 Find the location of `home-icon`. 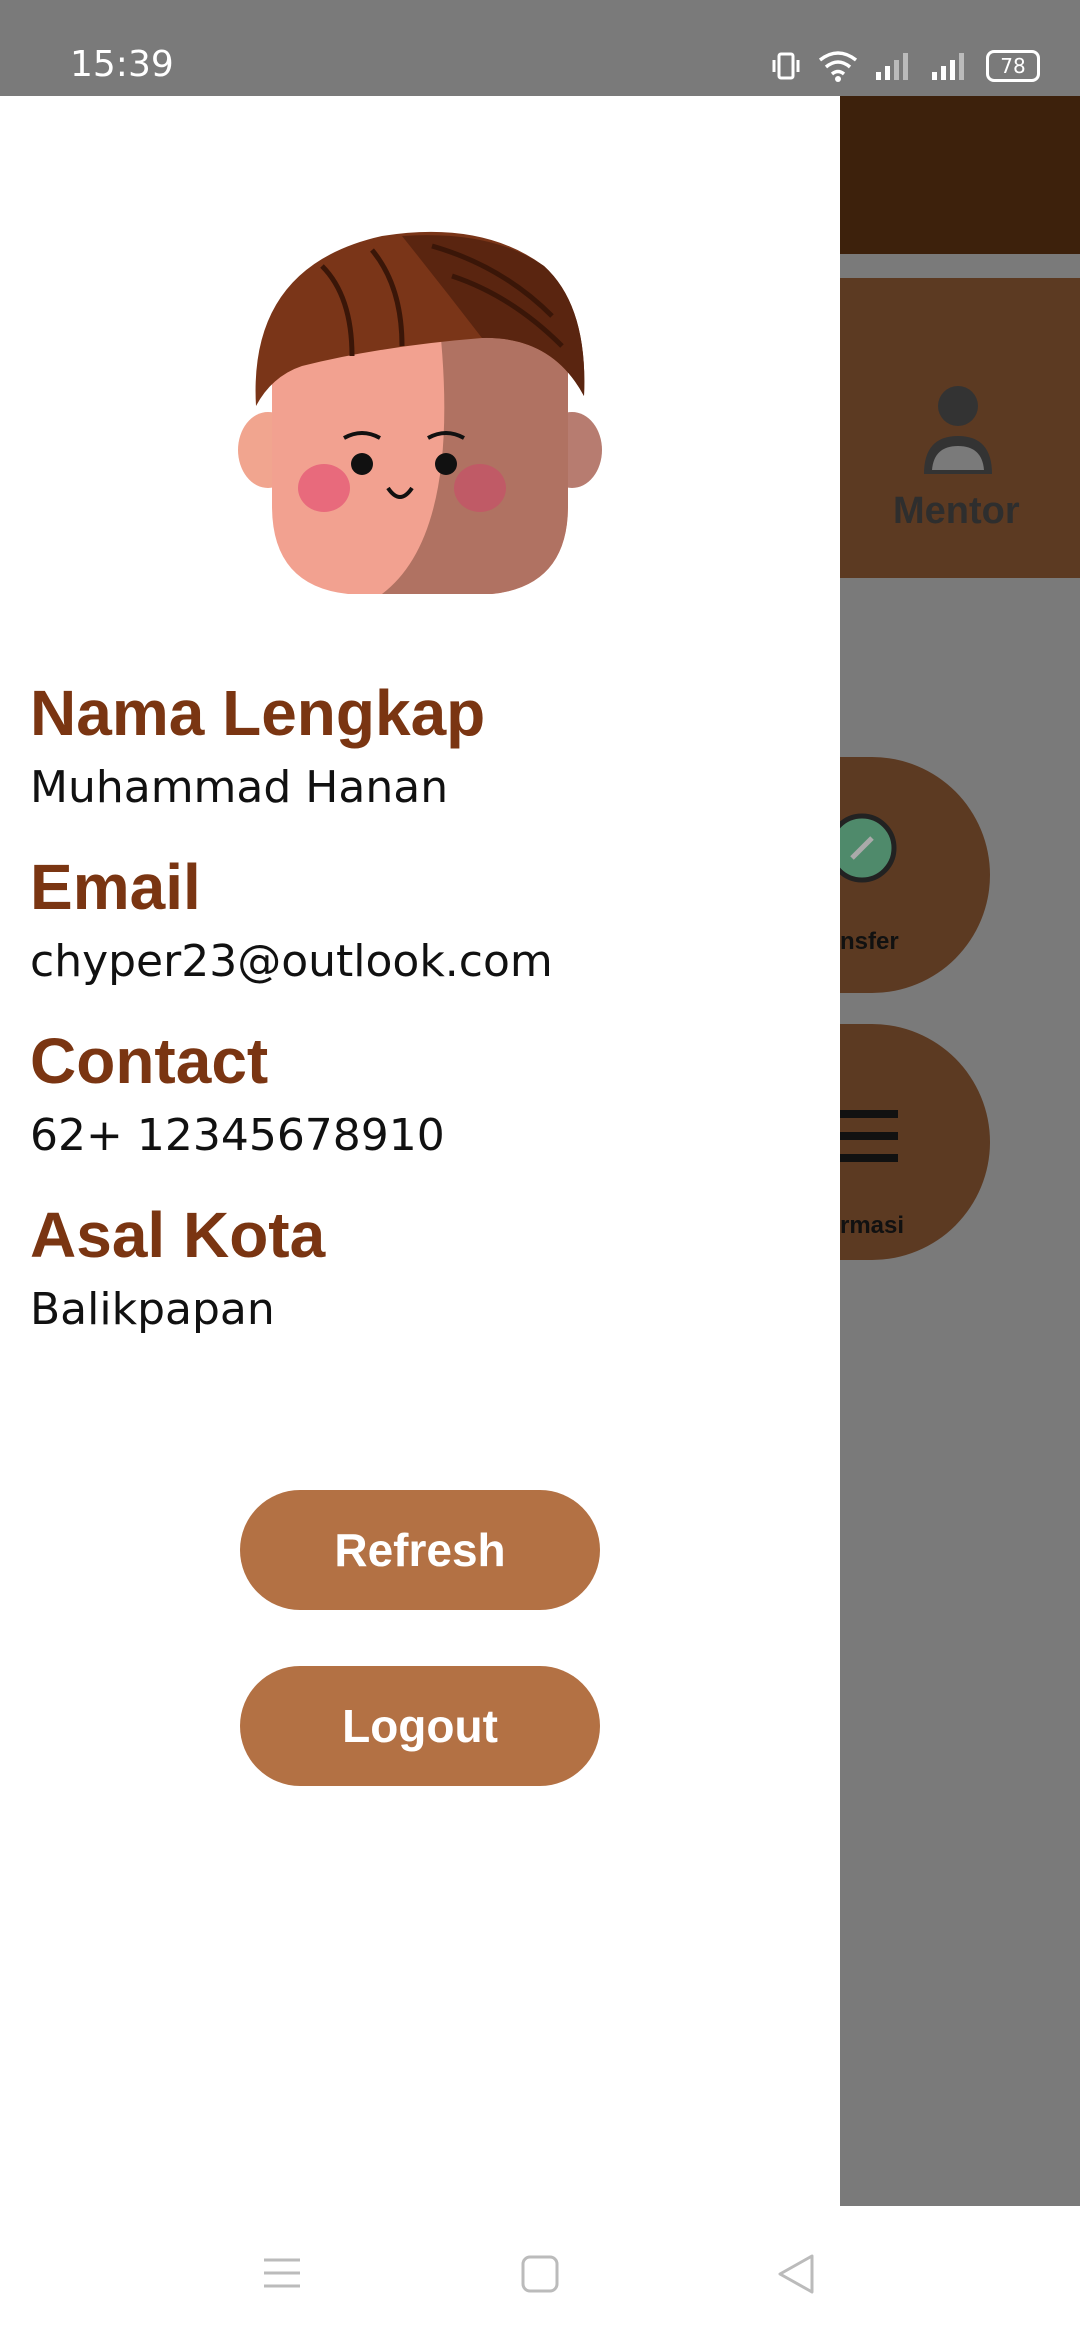

home-icon is located at coordinates (540, 2274).